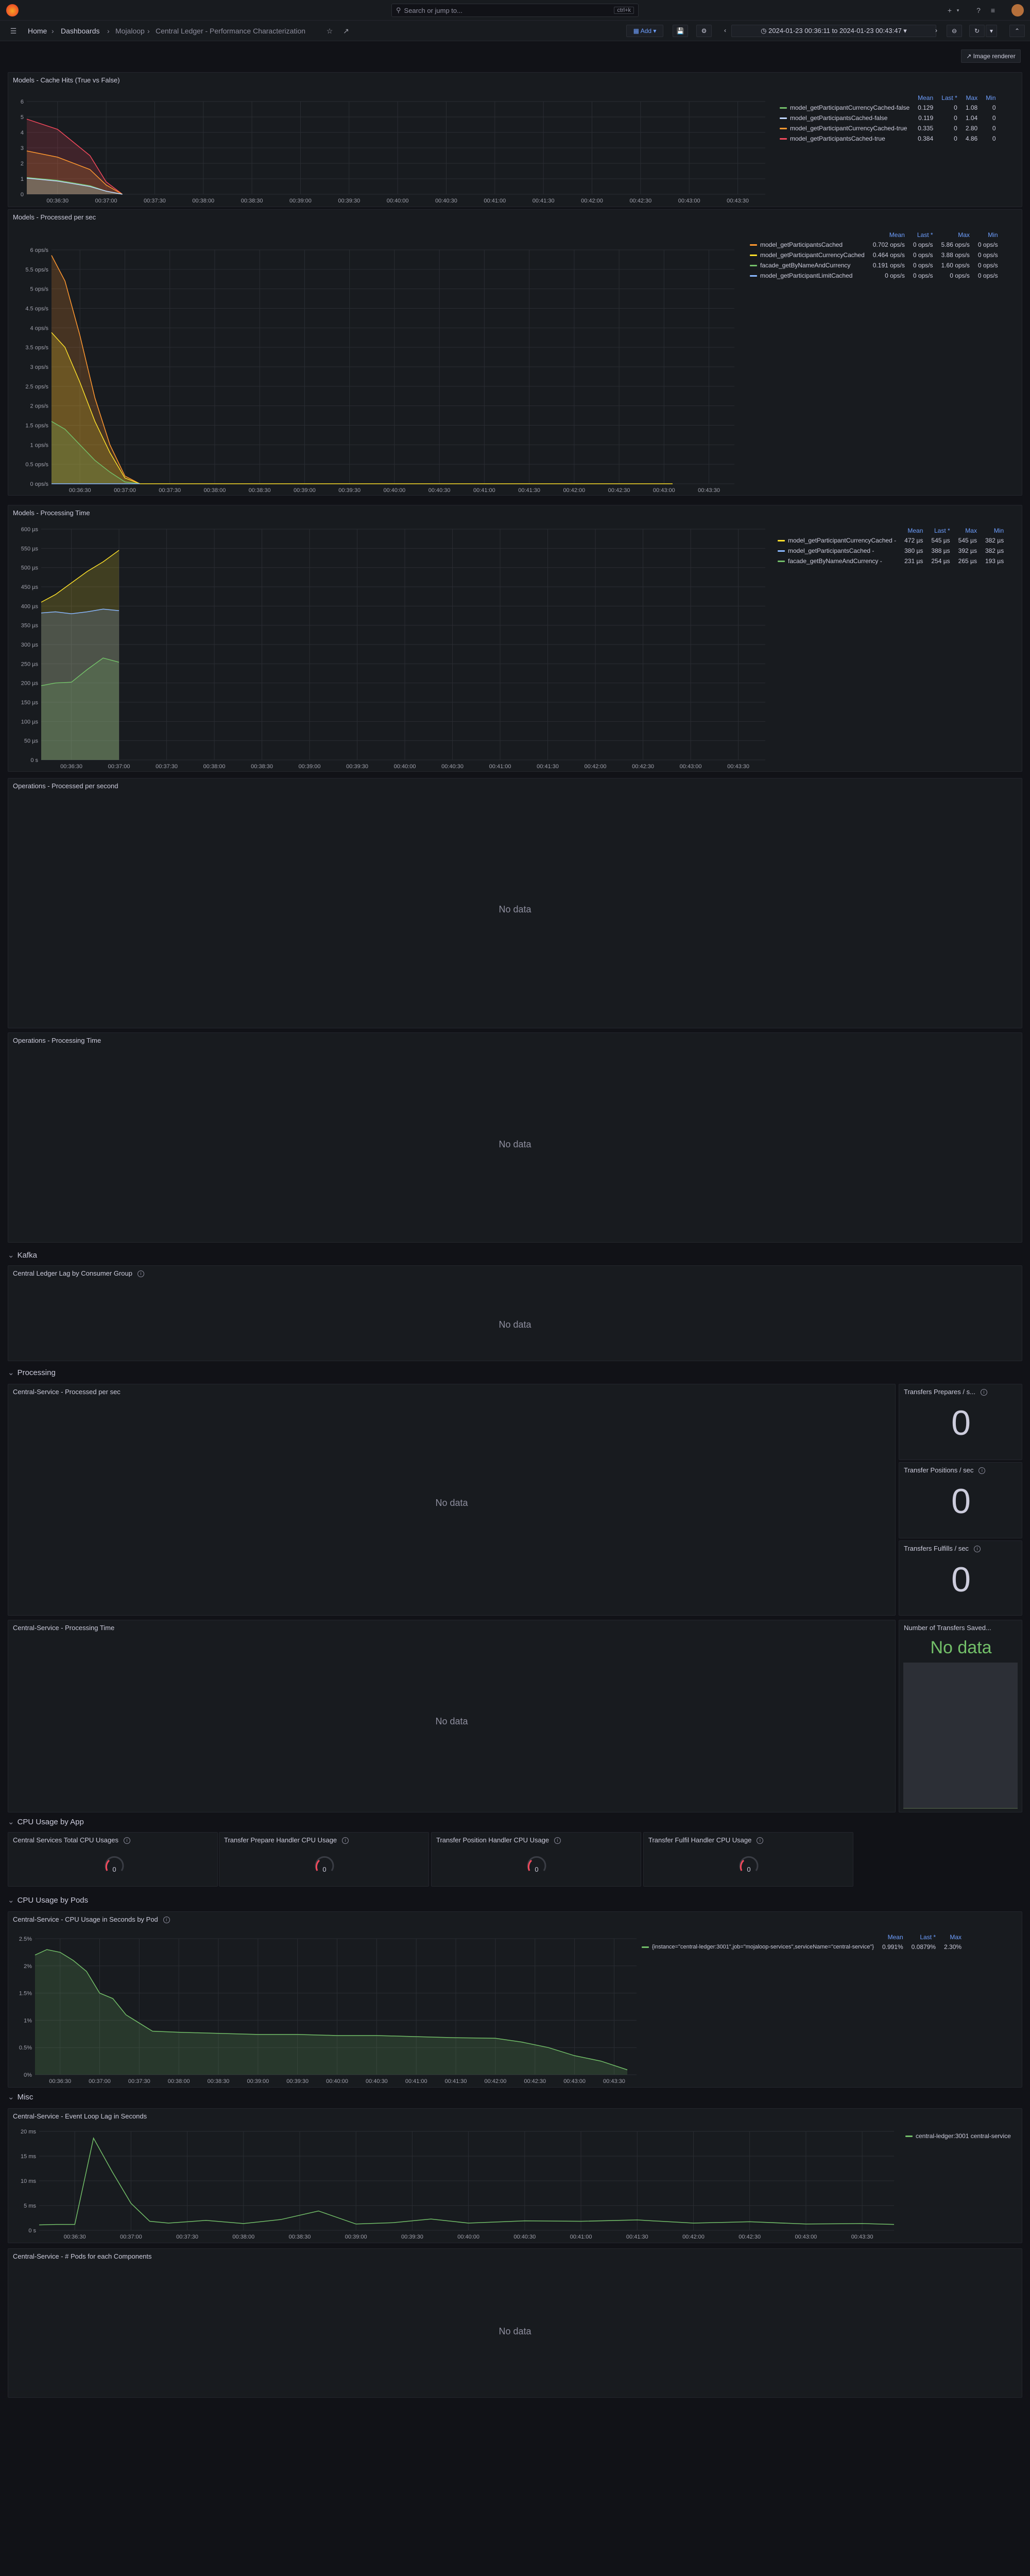 This screenshot has height=2576, width=1030. I want to click on add-button: ▦ Add ▾, so click(645, 31).